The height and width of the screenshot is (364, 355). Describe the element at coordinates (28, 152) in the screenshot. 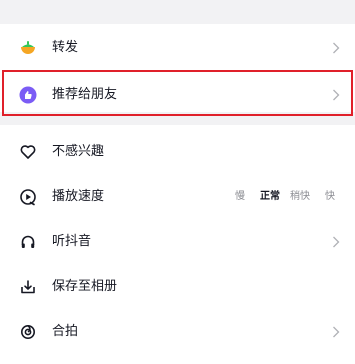

I see `heart-outline-icon` at that location.